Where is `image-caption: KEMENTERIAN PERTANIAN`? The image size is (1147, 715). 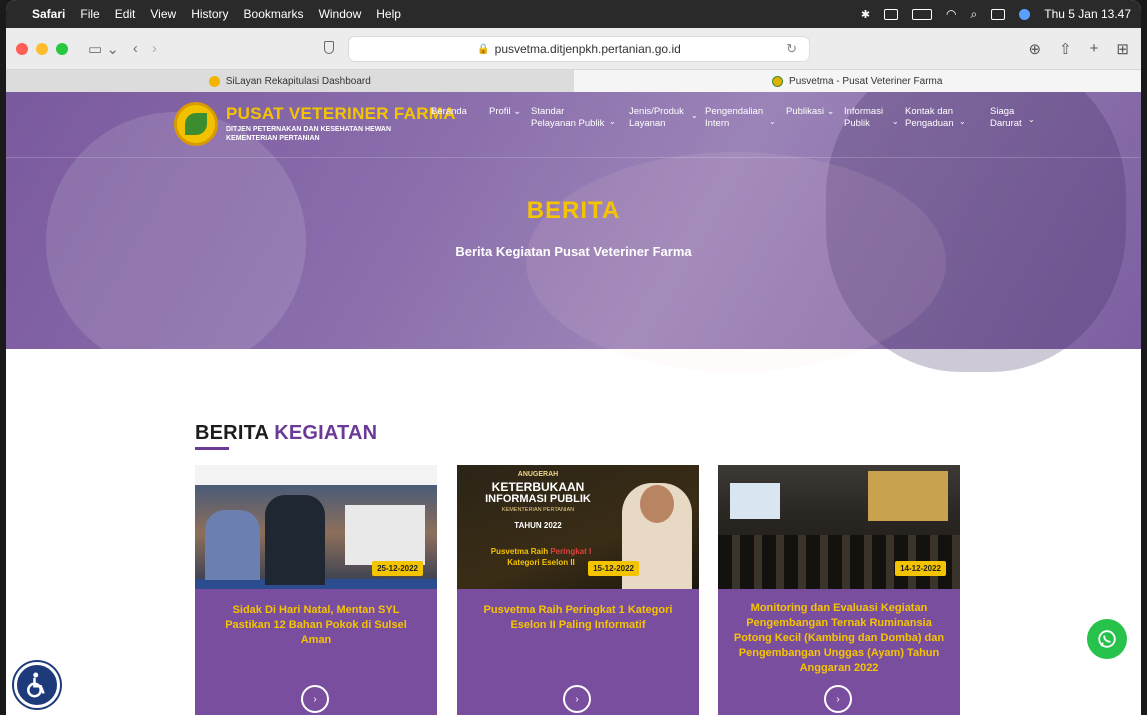
image-caption: KEMENTERIAN PERTANIAN is located at coordinates (538, 510).